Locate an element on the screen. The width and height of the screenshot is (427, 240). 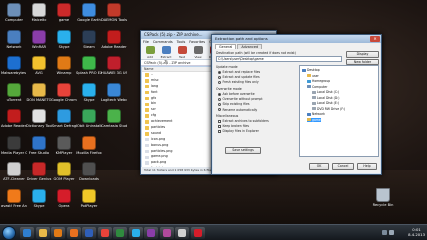
desktop-icon-steam: Steam is located at coordinates (89, 39).